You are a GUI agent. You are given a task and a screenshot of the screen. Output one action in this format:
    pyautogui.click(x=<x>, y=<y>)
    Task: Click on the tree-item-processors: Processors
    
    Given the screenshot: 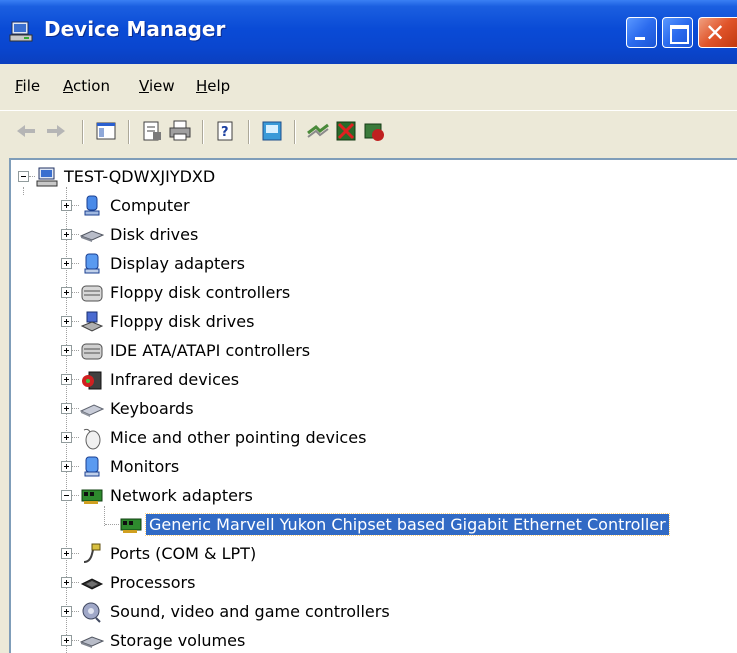 What is the action you would take?
    pyautogui.click(x=374, y=583)
    